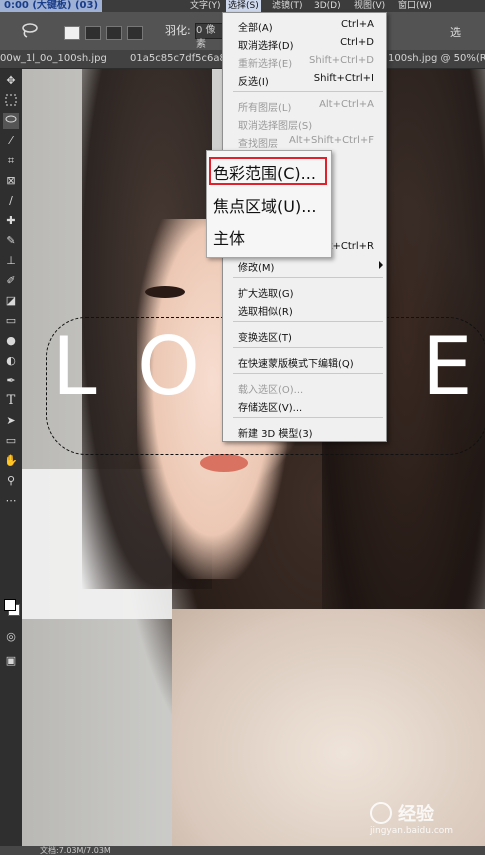 This screenshot has height=855, width=485. Describe the element at coordinates (93, 33) in the screenshot. I see `add-selection-button` at that location.